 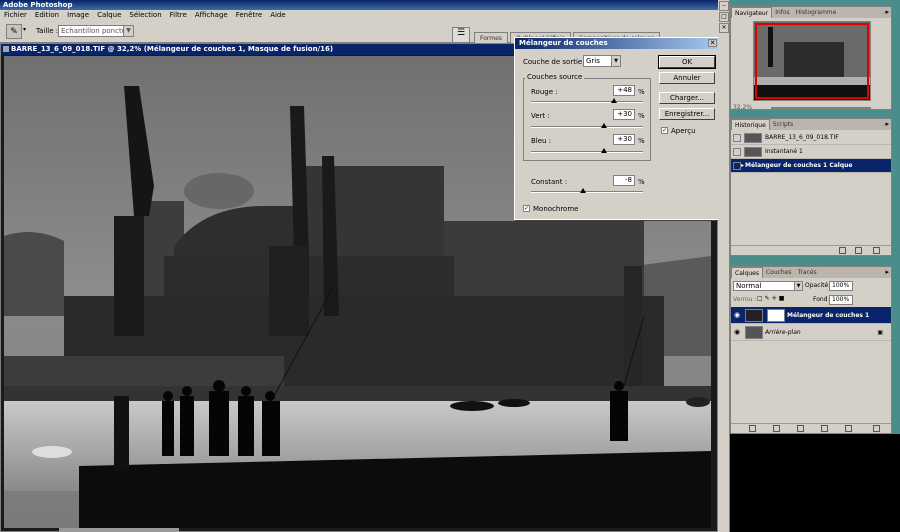 What do you see at coordinates (555, 77) in the screenshot?
I see `source-channels-label: Couches source` at bounding box center [555, 77].